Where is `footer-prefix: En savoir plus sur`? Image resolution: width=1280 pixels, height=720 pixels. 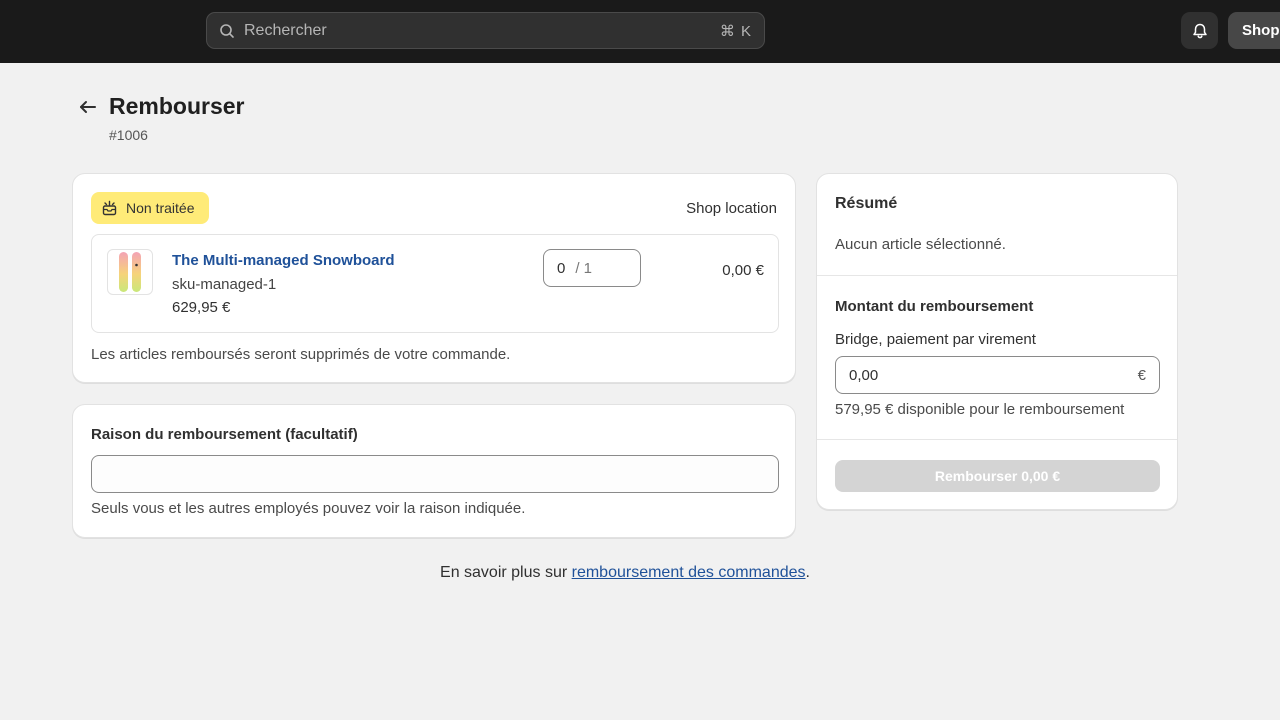
footer-prefix: En savoir plus sur is located at coordinates (506, 572).